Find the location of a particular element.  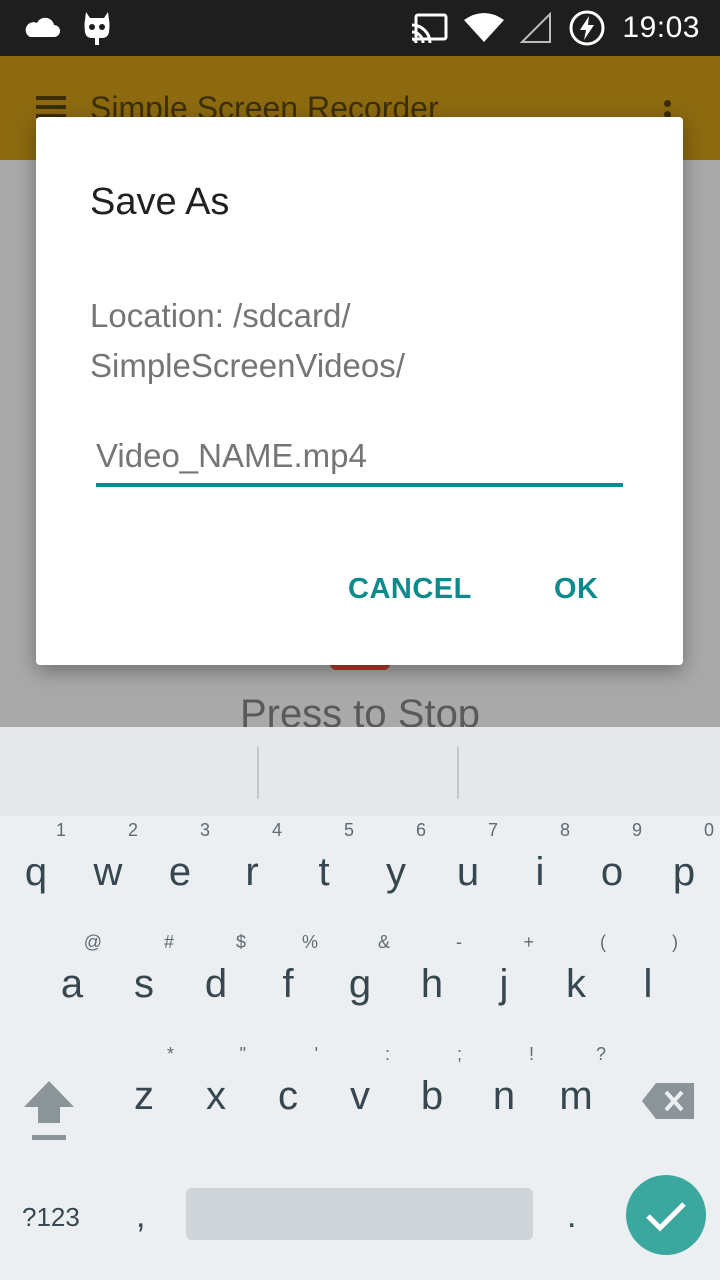

key-label: m is located at coordinates (576, 1096).